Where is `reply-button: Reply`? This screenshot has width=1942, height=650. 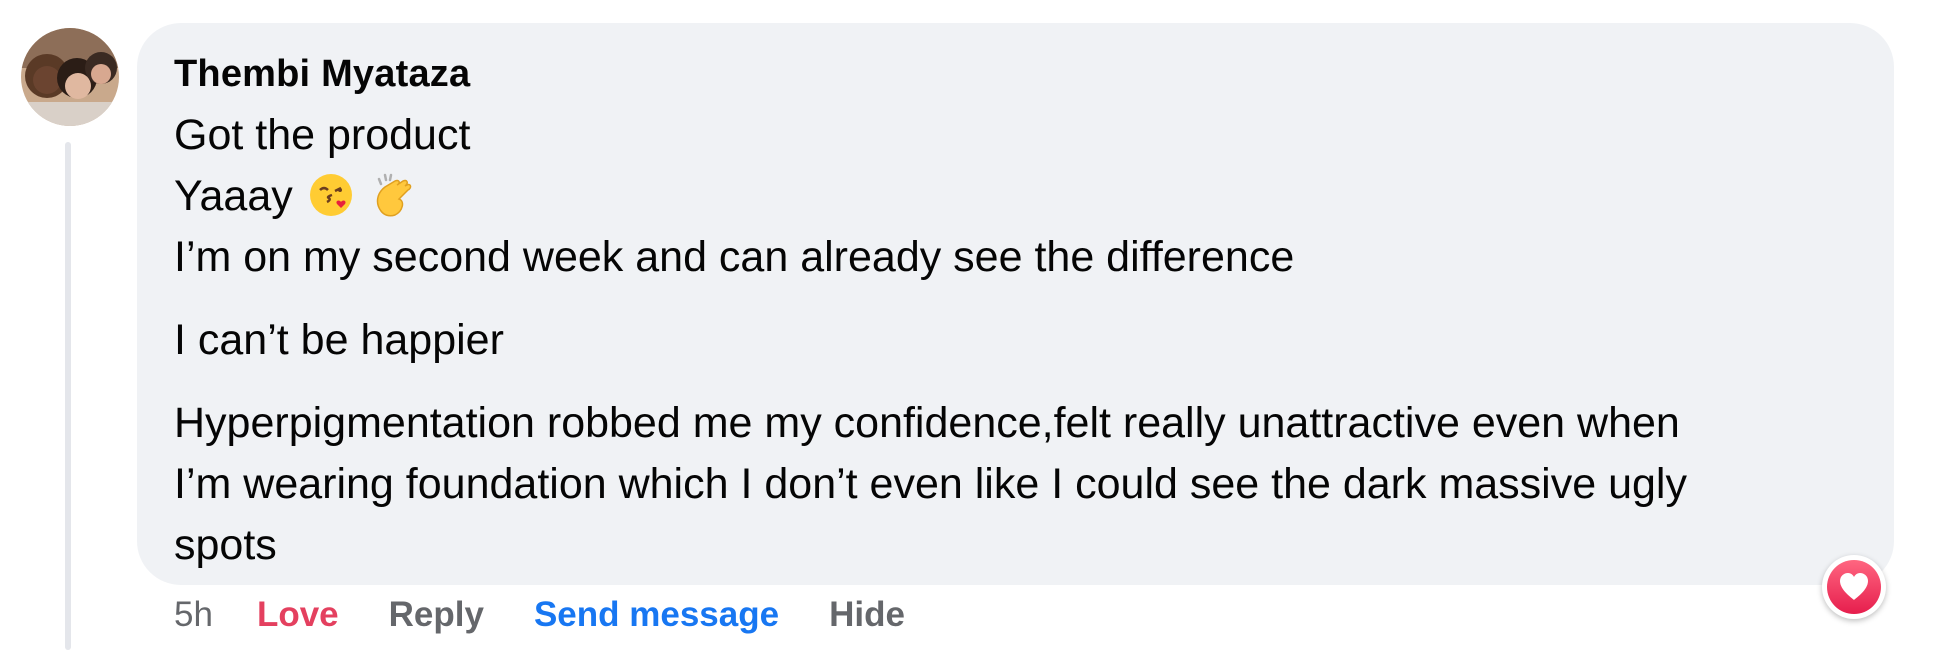
reply-button: Reply is located at coordinates (436, 615).